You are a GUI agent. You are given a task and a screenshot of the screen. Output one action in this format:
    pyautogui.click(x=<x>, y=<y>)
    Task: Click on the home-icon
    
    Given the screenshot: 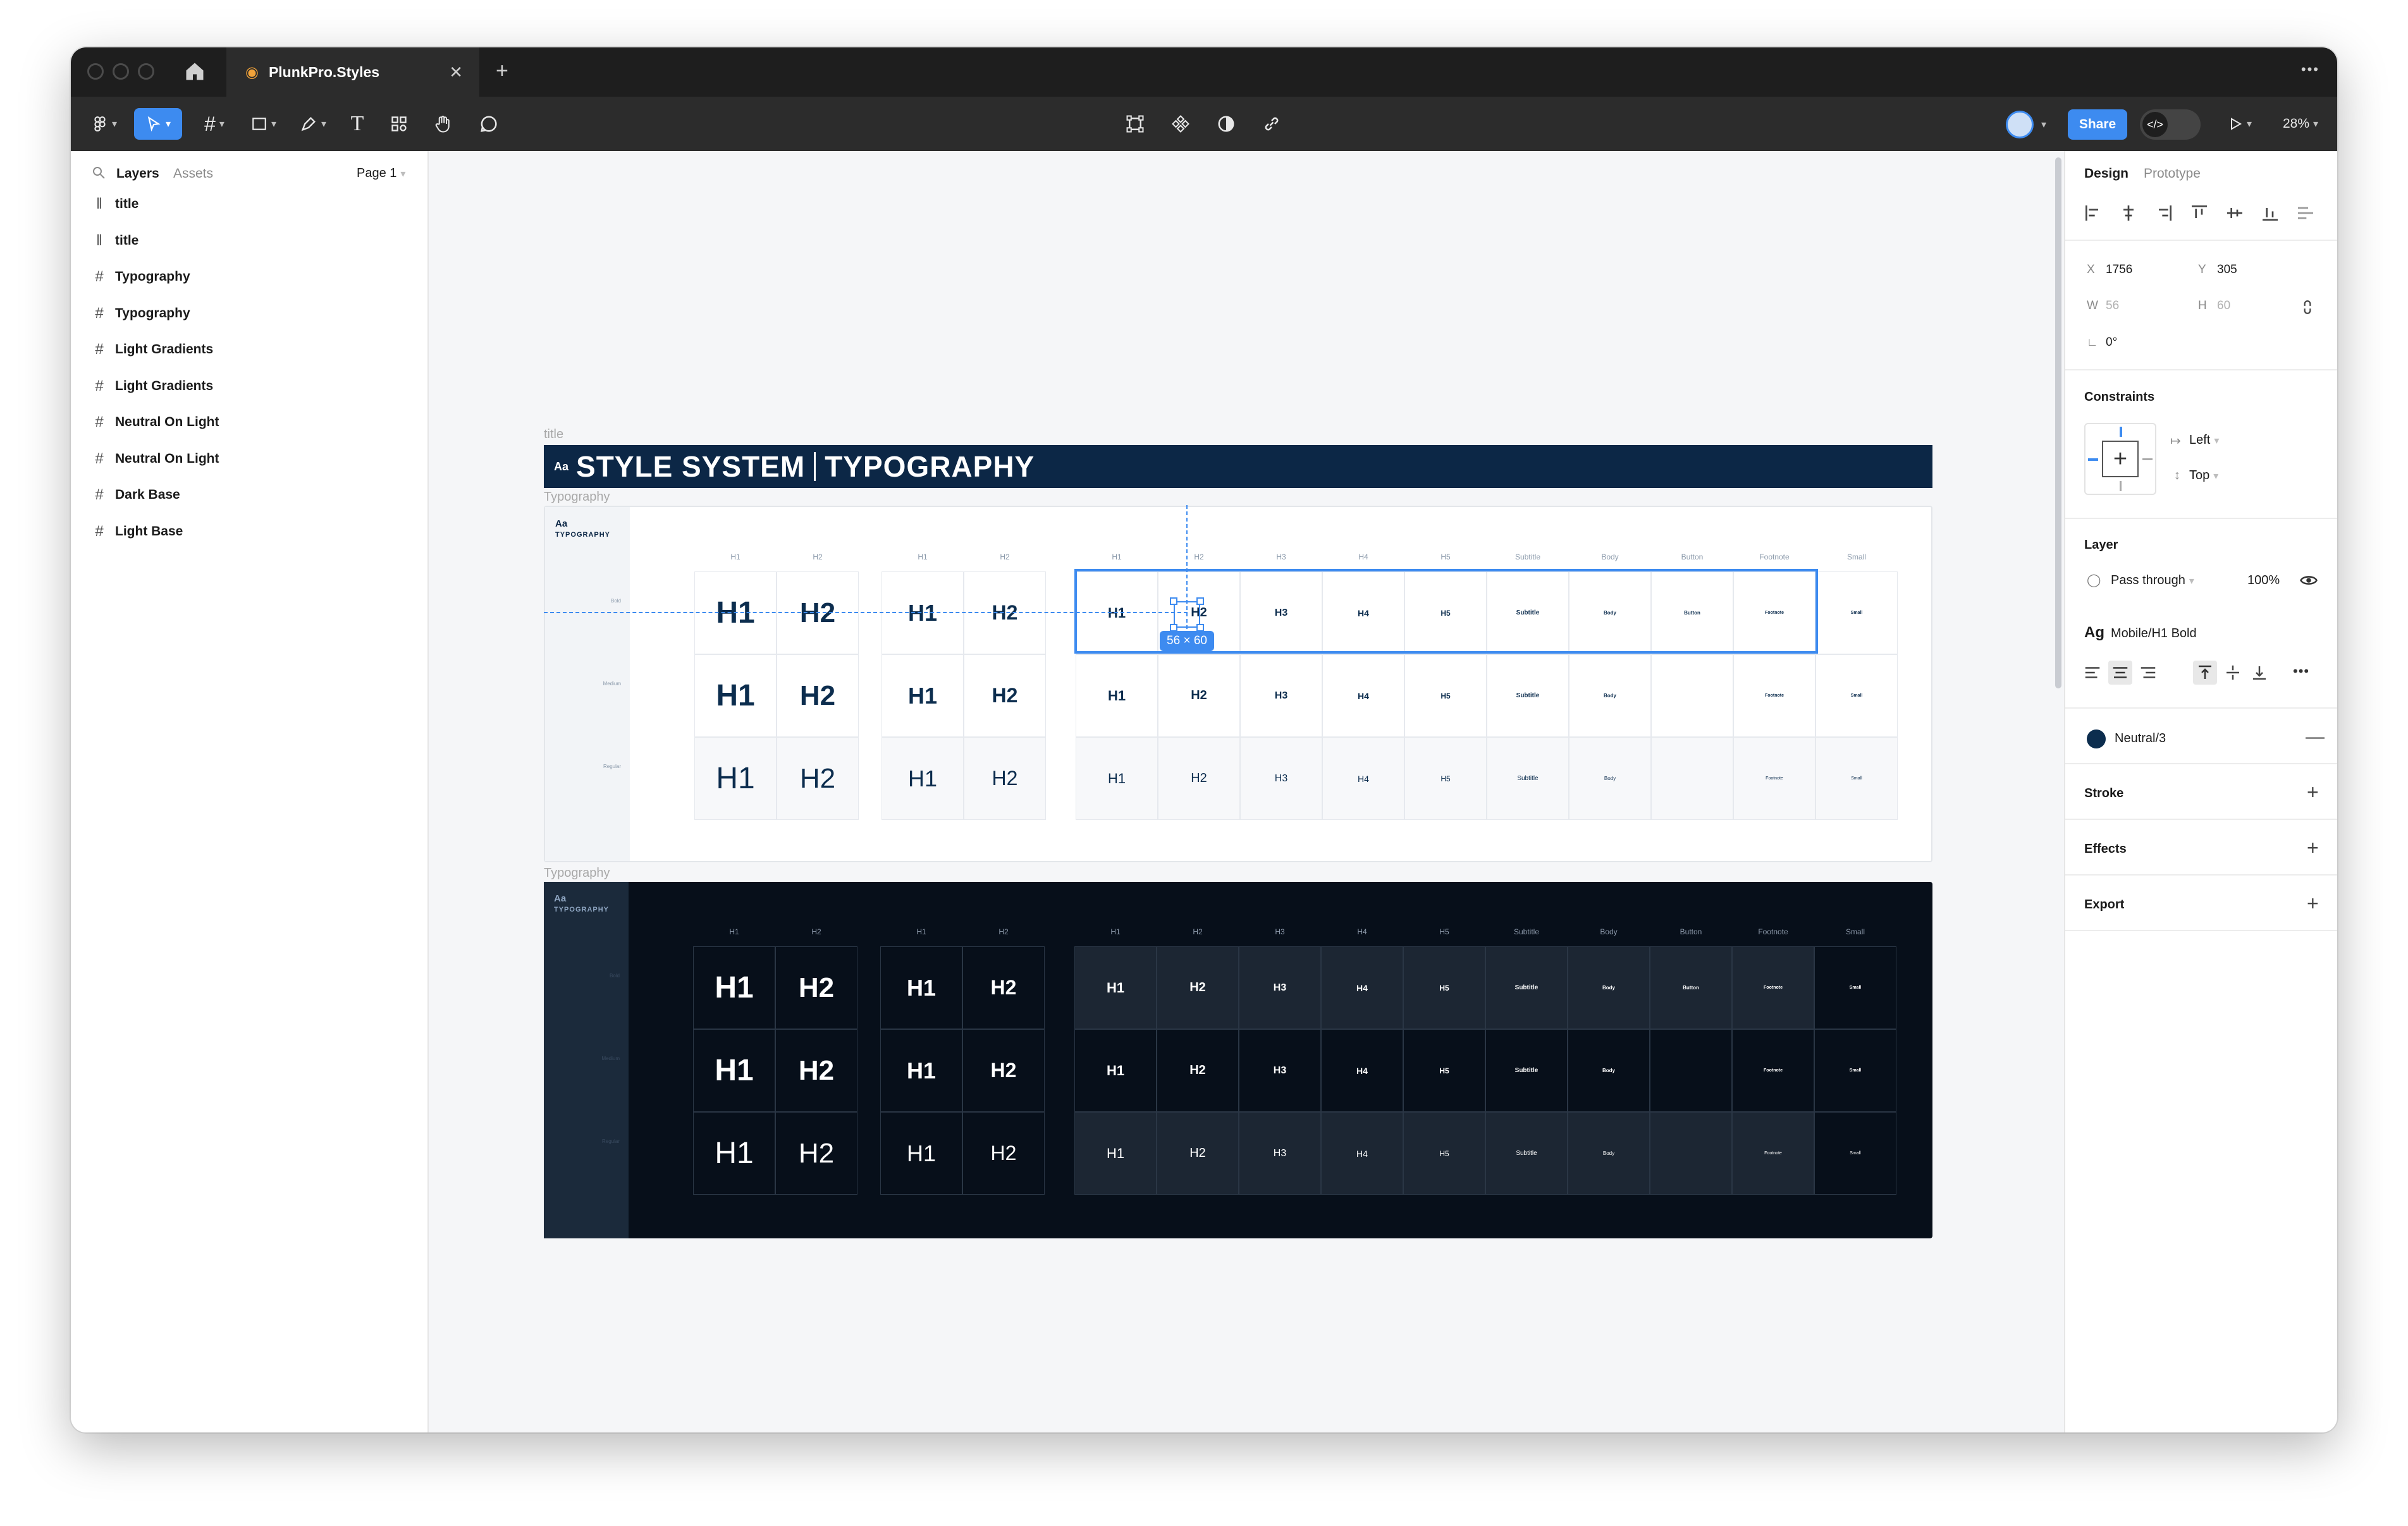 What is the action you would take?
    pyautogui.click(x=194, y=71)
    